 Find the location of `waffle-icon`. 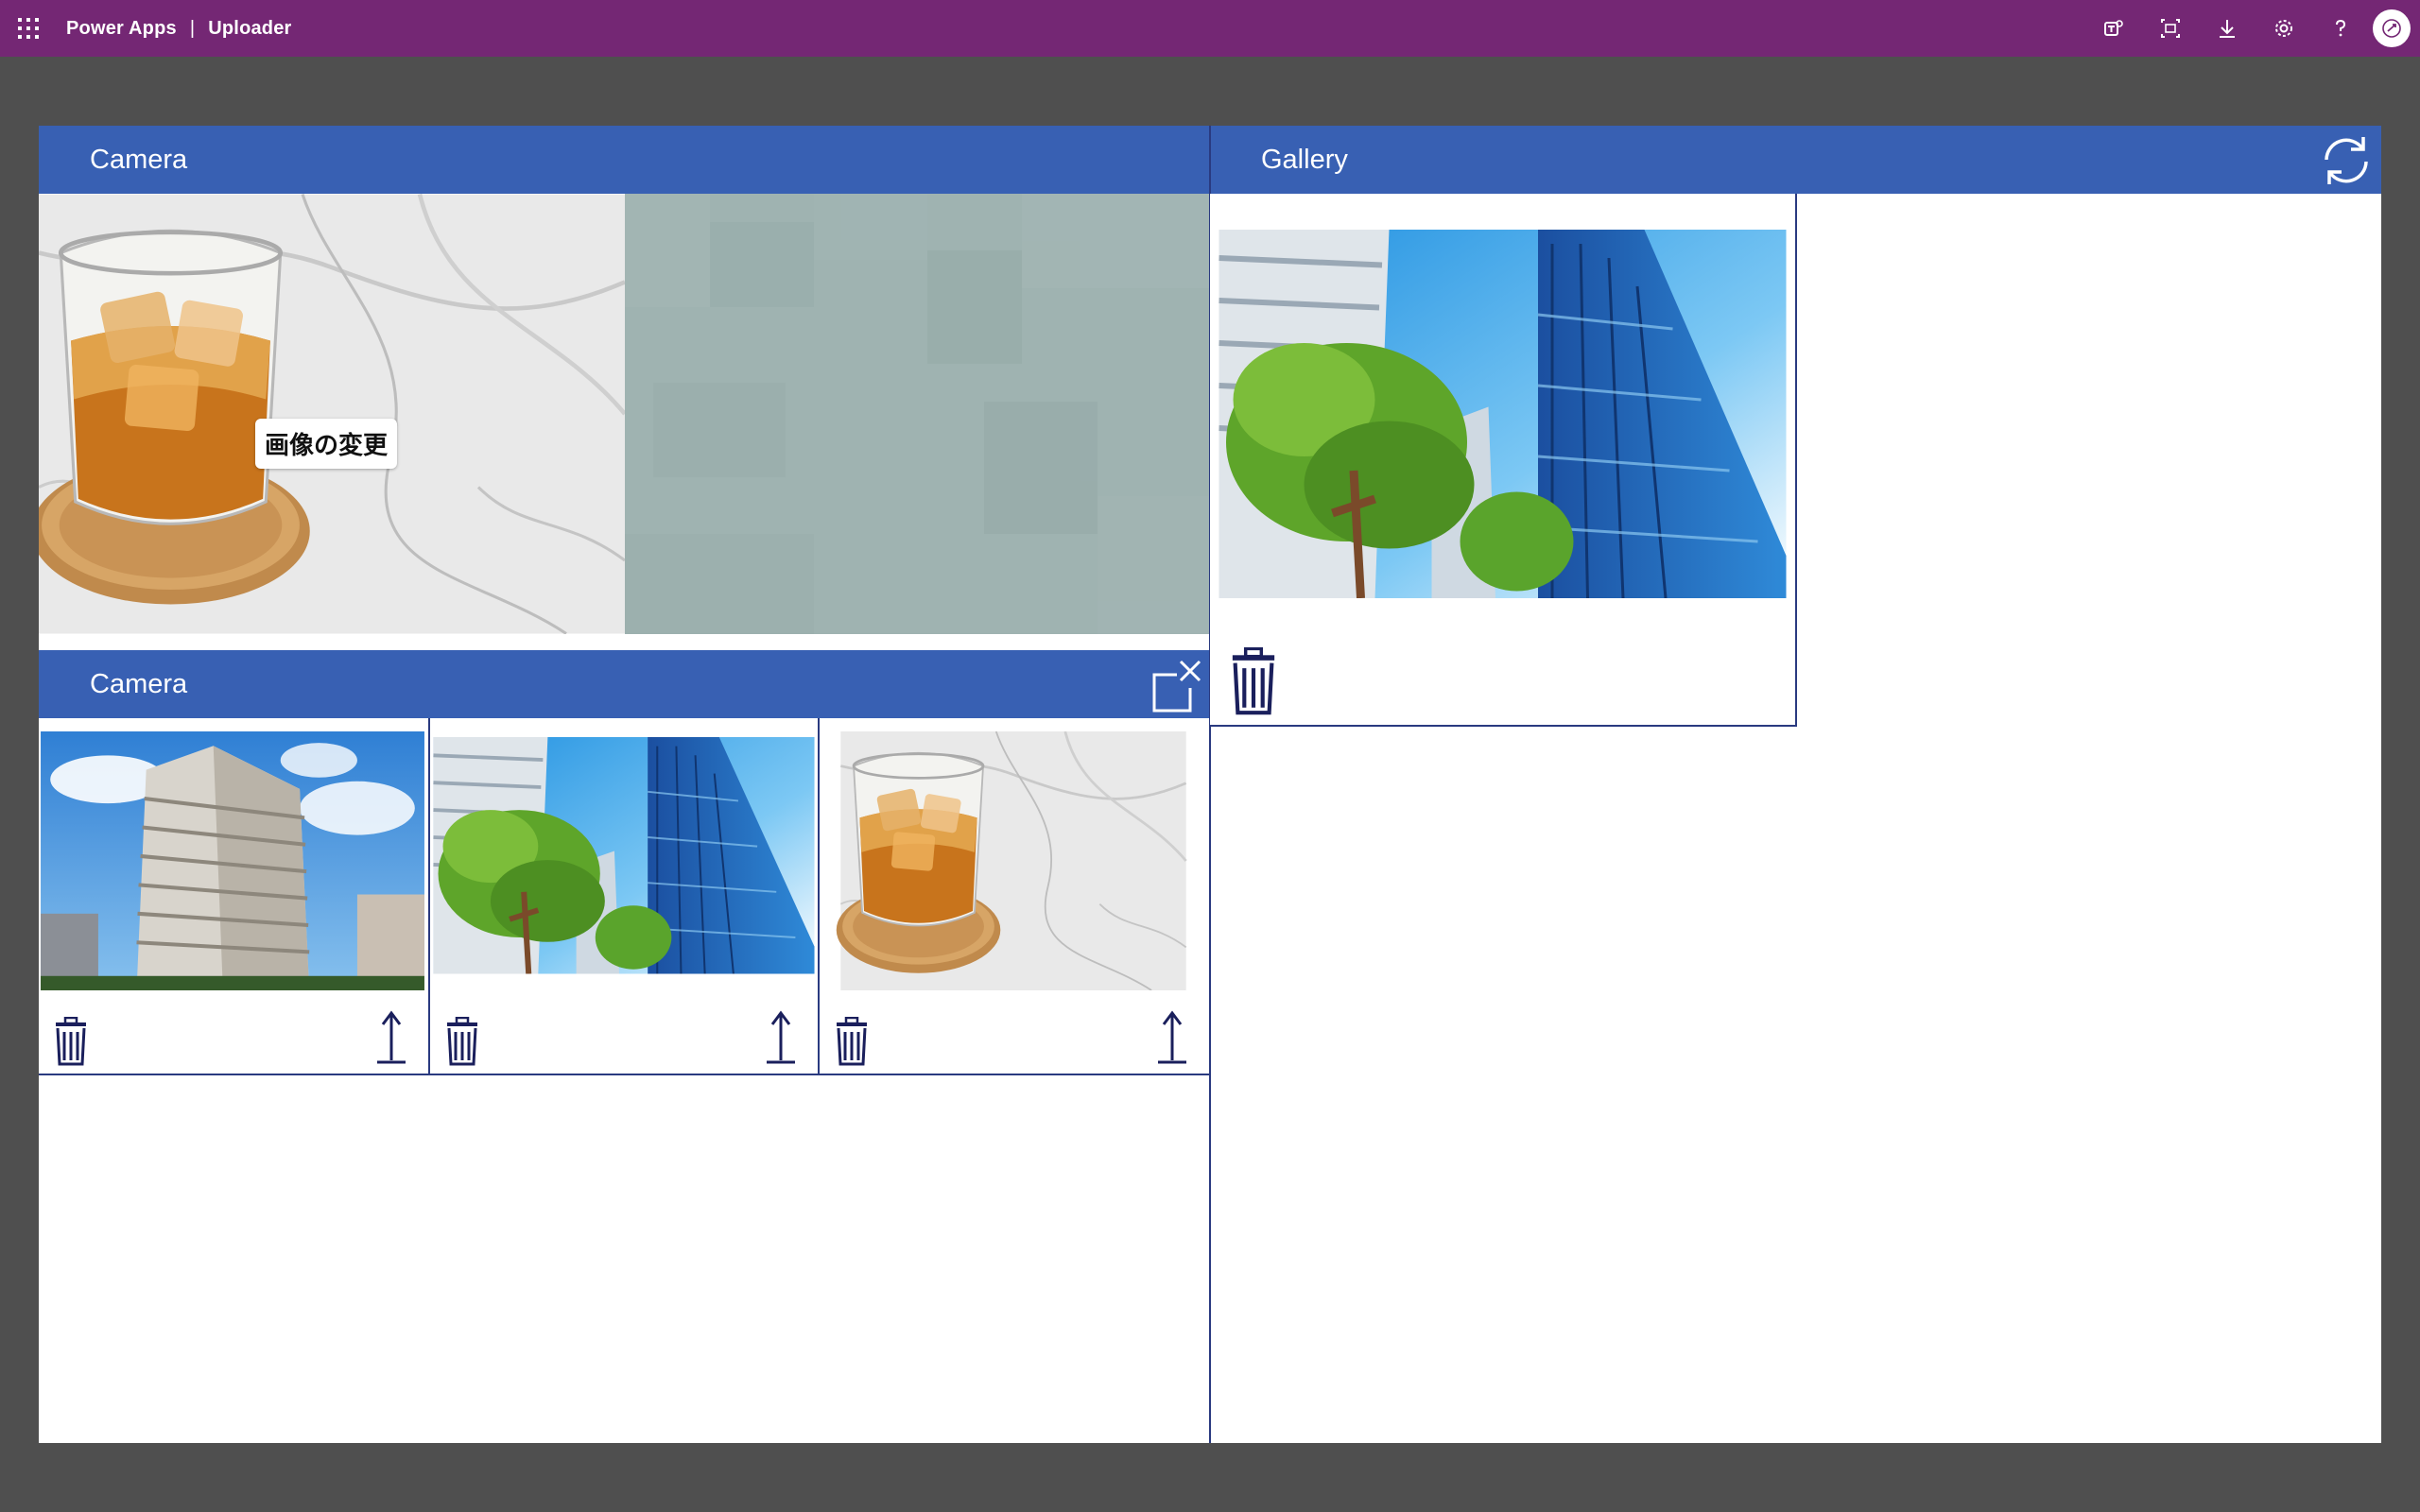

waffle-icon is located at coordinates (28, 28).